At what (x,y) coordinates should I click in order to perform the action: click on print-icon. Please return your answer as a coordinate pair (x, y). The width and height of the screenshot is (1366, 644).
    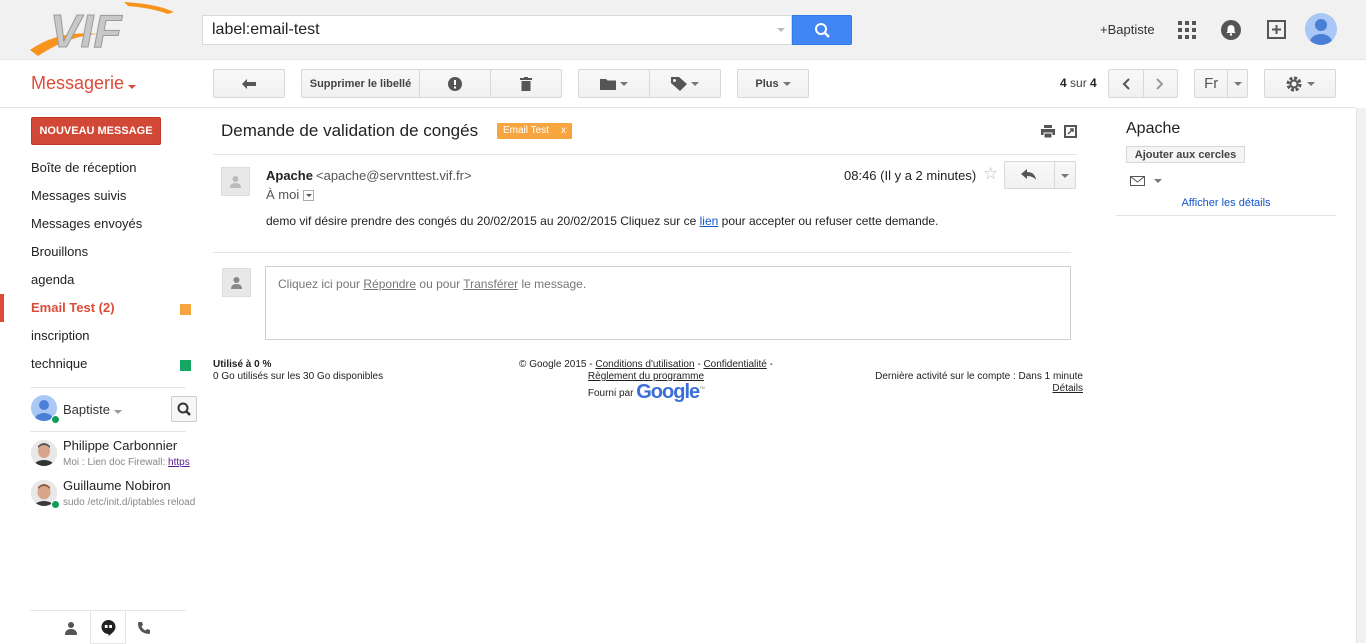
    Looking at the image, I should click on (1048, 131).